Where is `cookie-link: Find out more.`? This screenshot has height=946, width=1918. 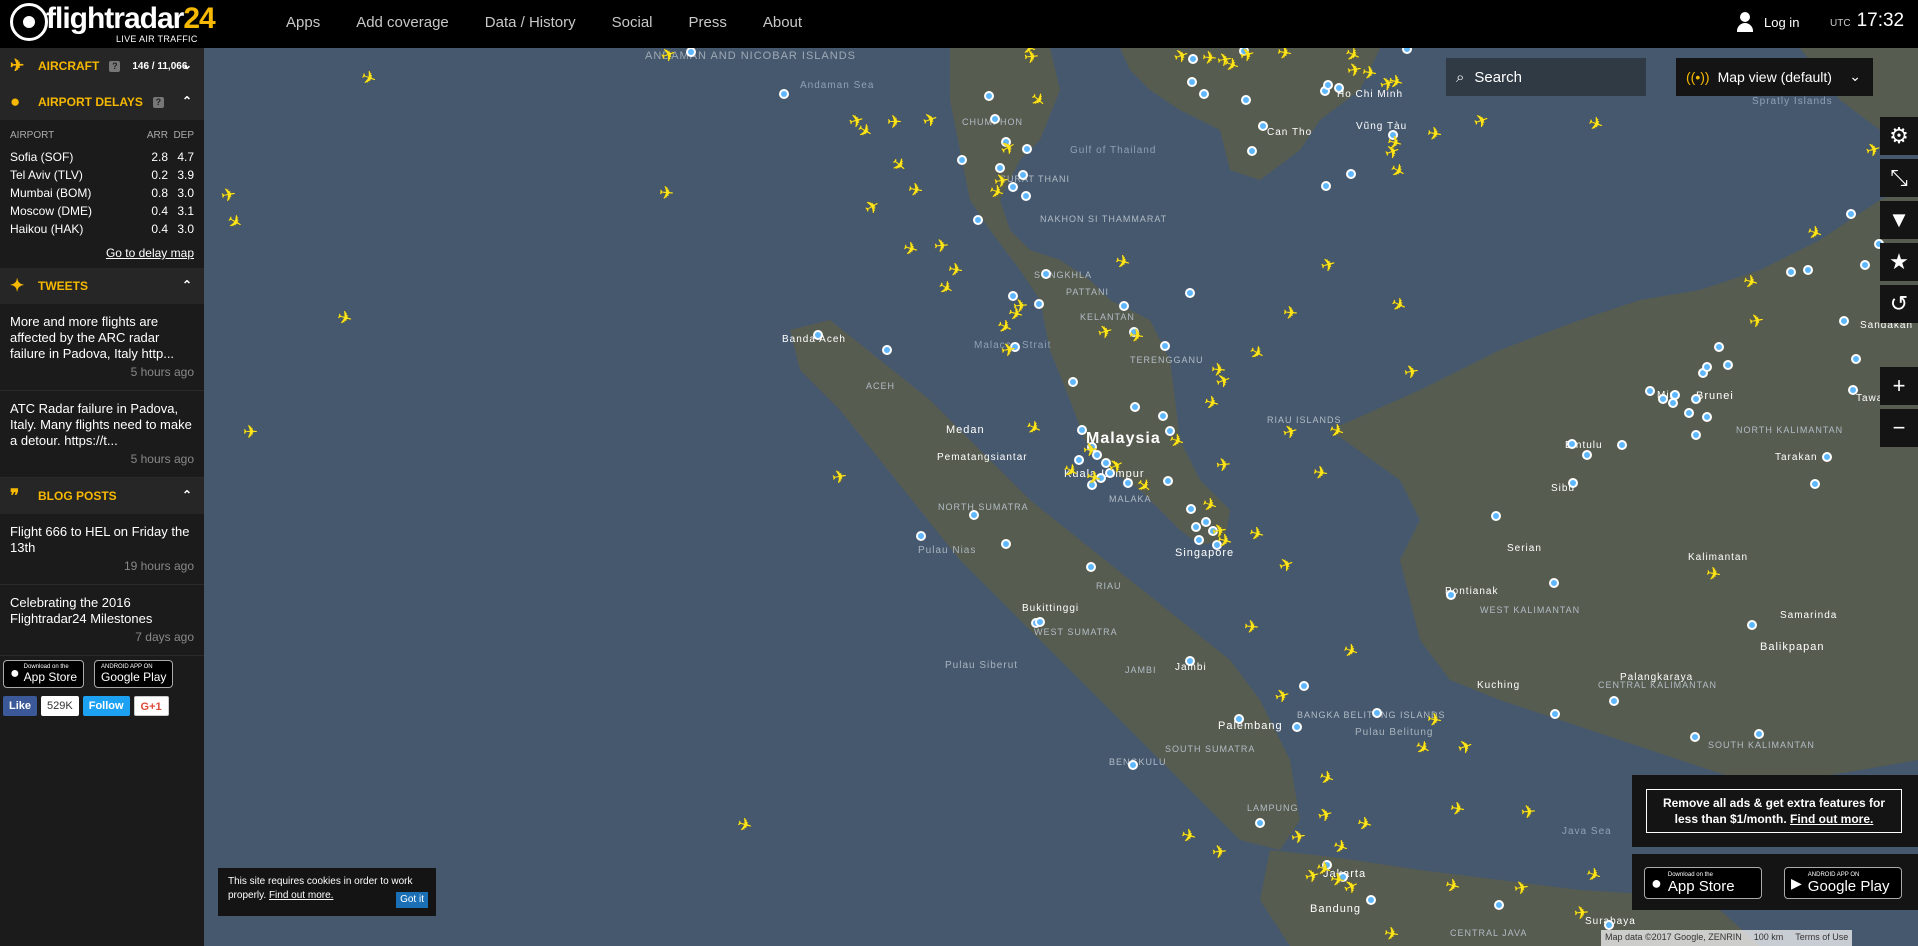 cookie-link: Find out more. is located at coordinates (301, 895).